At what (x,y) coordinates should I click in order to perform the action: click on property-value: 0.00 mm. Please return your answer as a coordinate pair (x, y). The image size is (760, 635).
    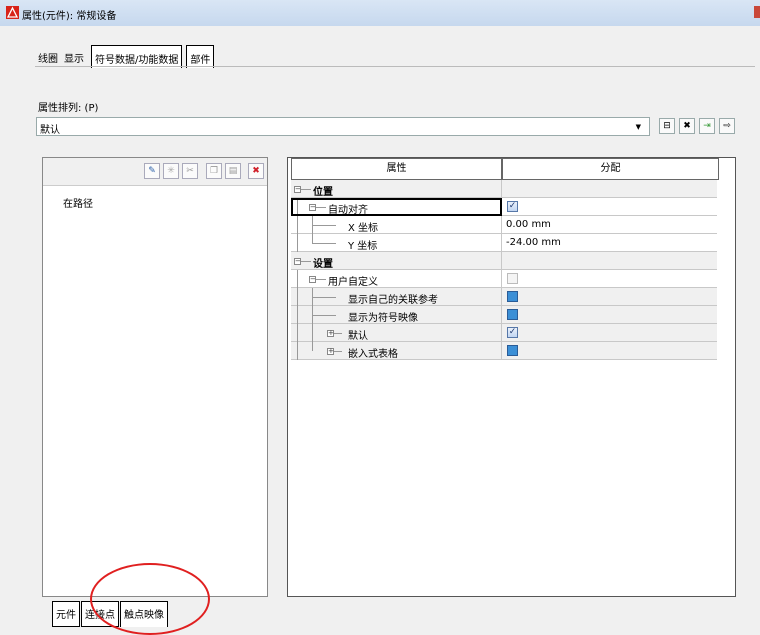
    Looking at the image, I should click on (528, 224).